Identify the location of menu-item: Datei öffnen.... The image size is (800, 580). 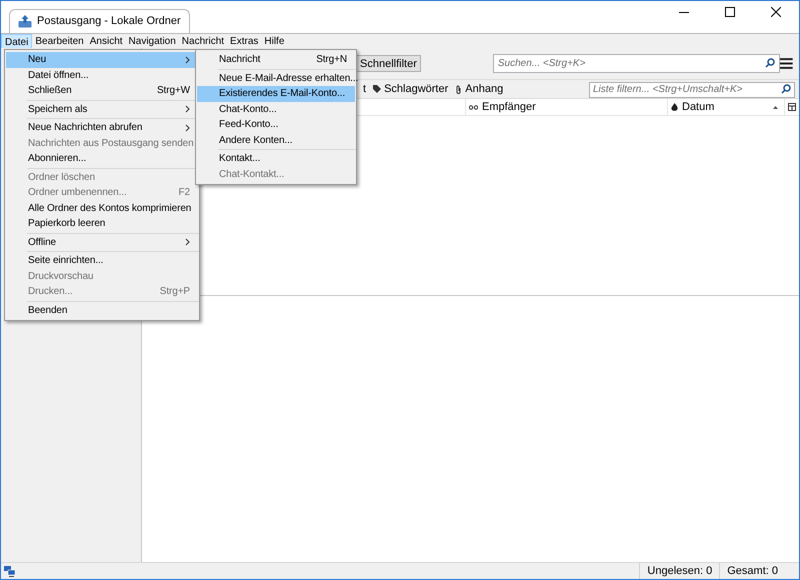
(102, 75).